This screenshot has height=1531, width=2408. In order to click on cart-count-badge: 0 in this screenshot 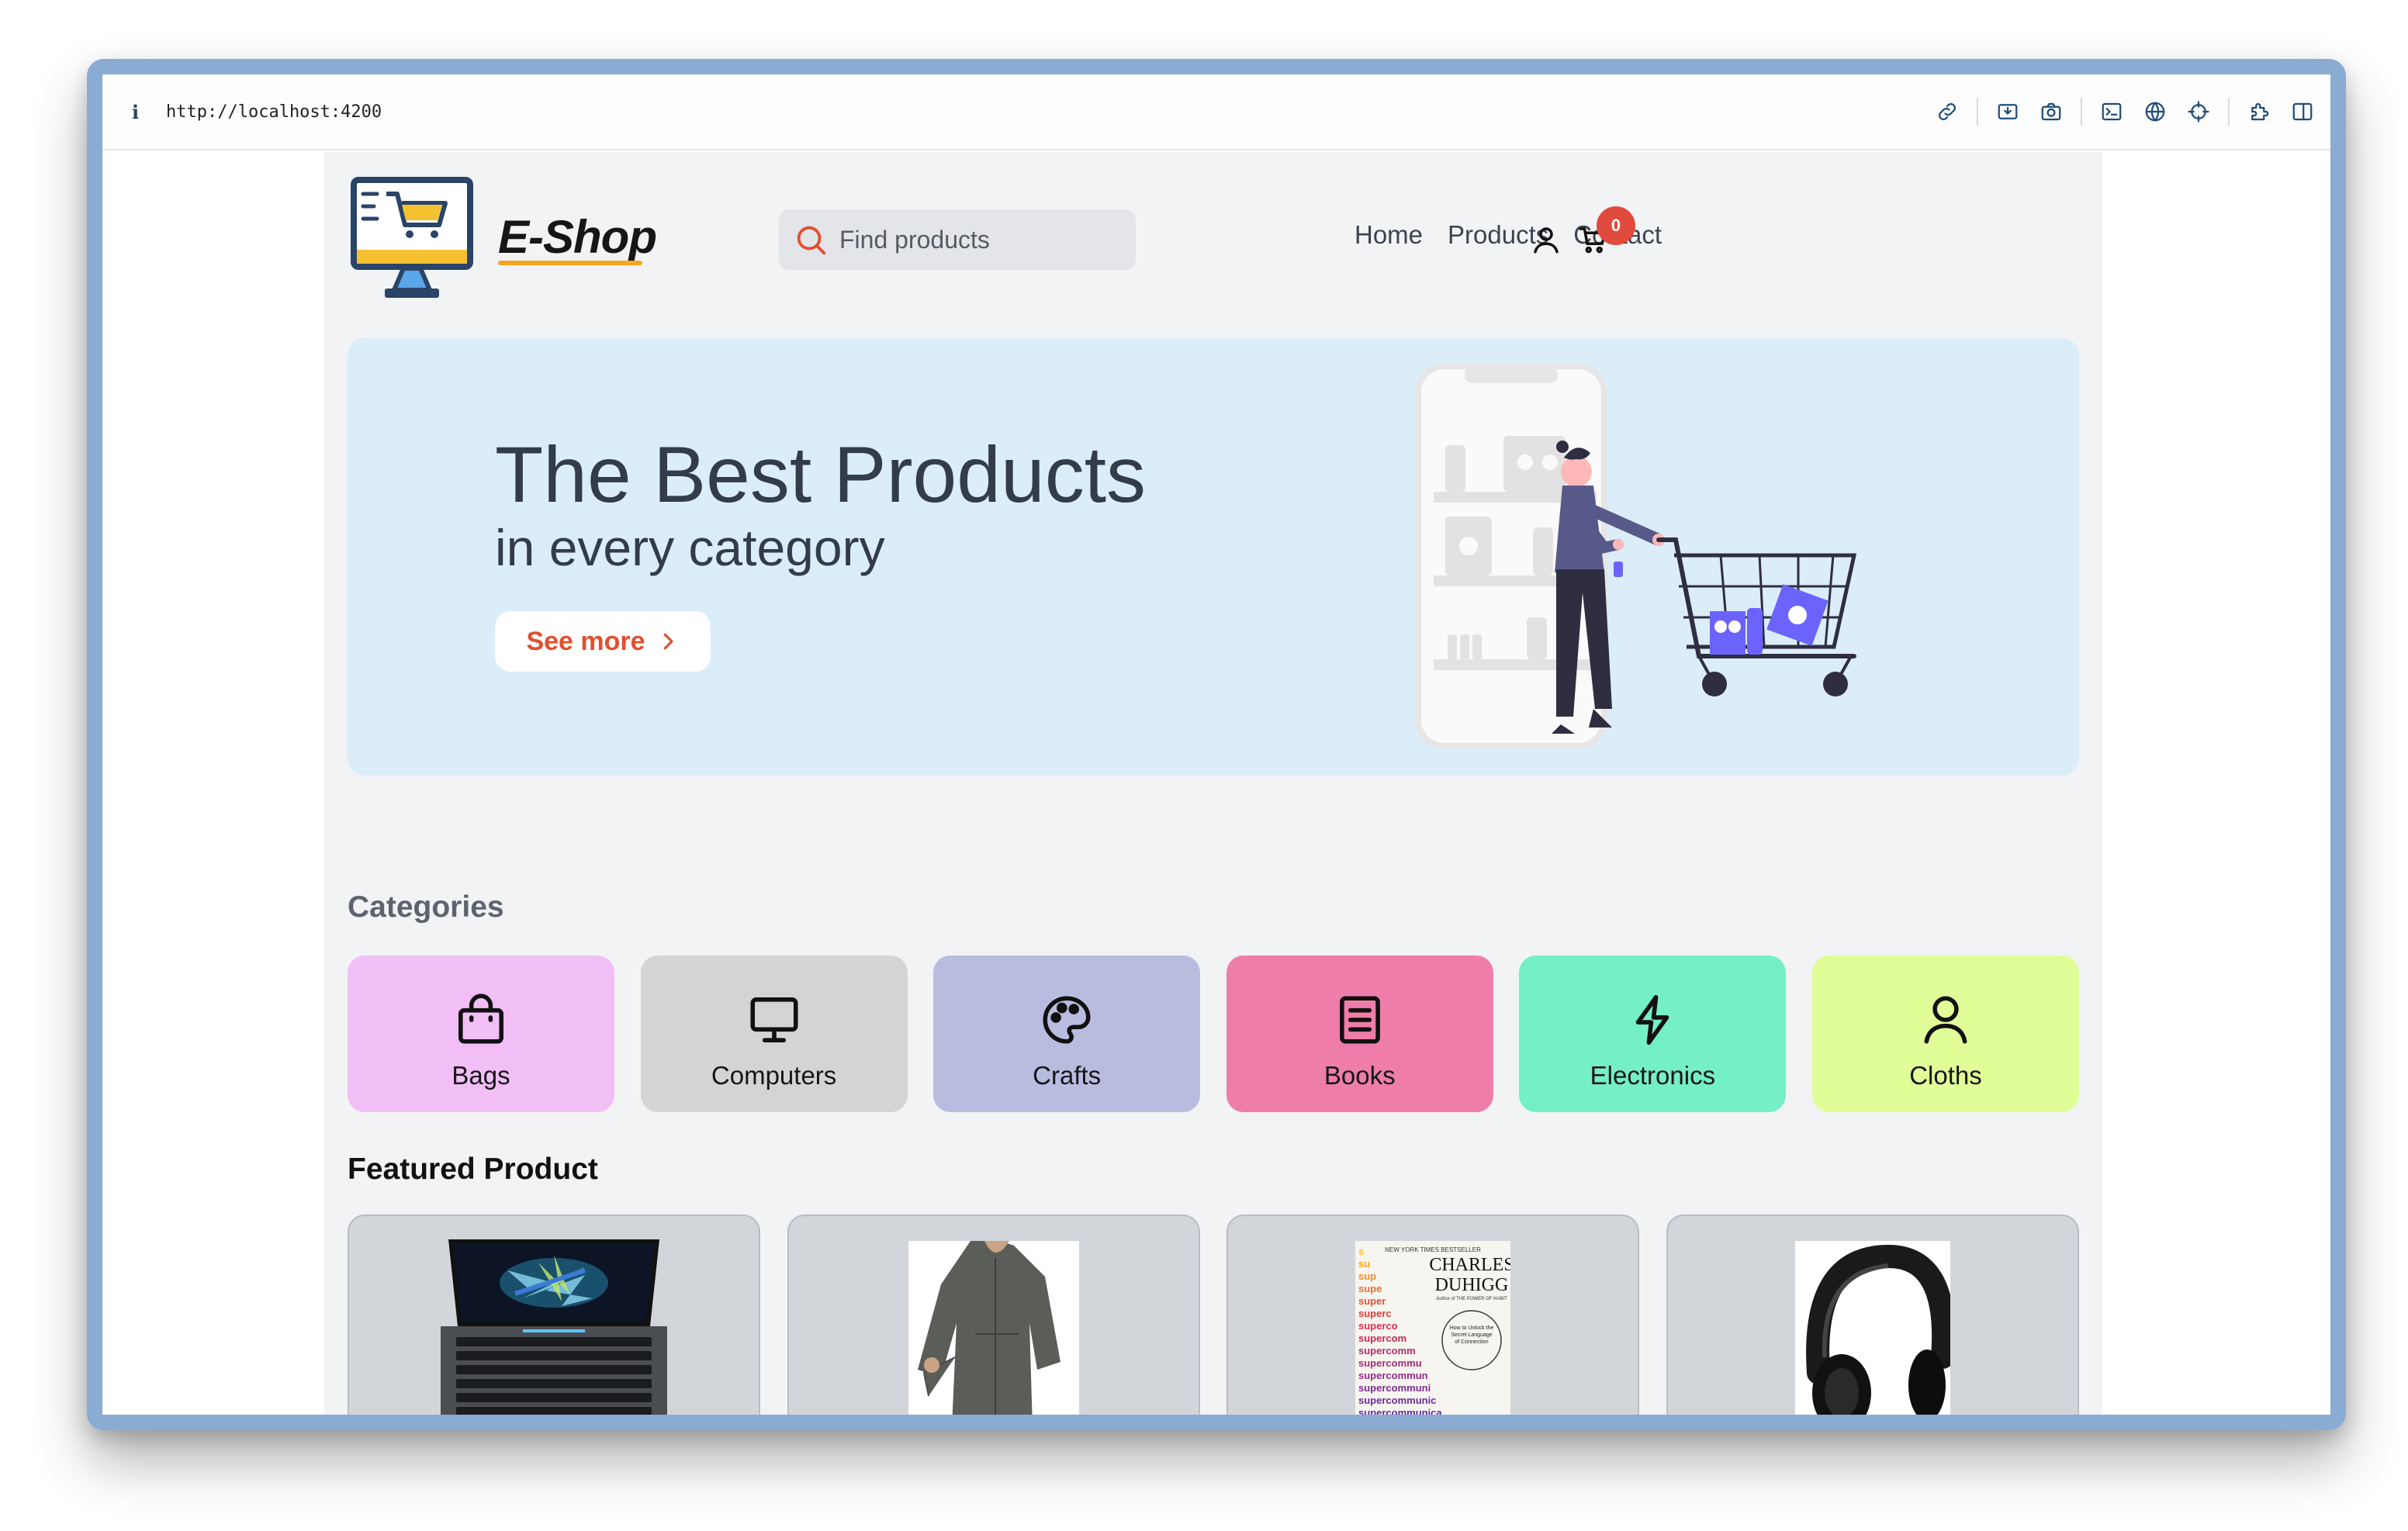, I will do `click(1616, 225)`.